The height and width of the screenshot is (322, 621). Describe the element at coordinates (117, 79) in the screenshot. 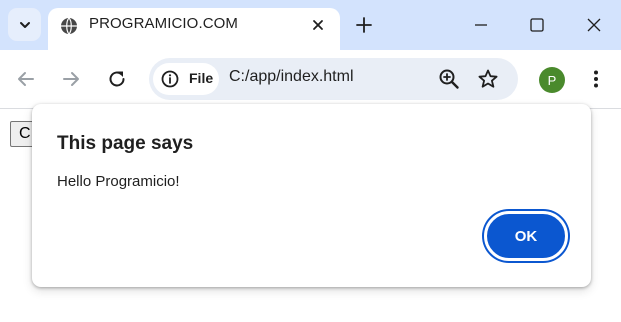

I see `reload-icon` at that location.